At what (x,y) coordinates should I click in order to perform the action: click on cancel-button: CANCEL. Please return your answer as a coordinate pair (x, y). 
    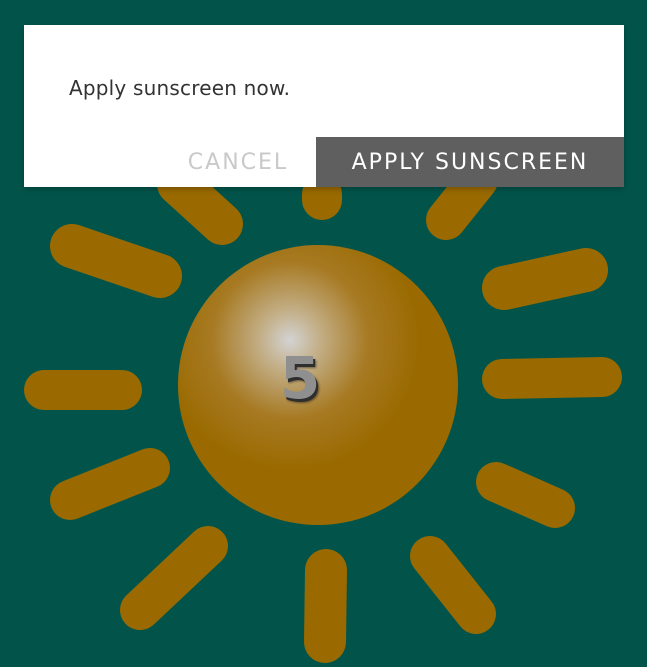
    Looking at the image, I should click on (238, 162).